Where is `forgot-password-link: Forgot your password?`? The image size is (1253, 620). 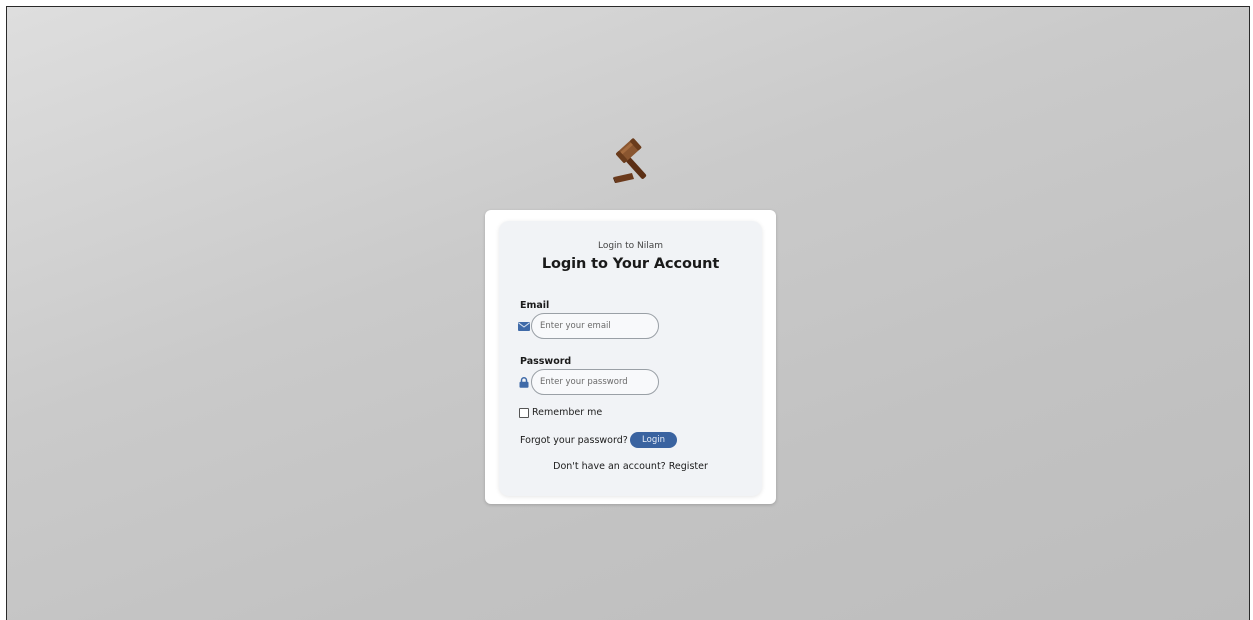 forgot-password-link: Forgot your password? is located at coordinates (574, 440).